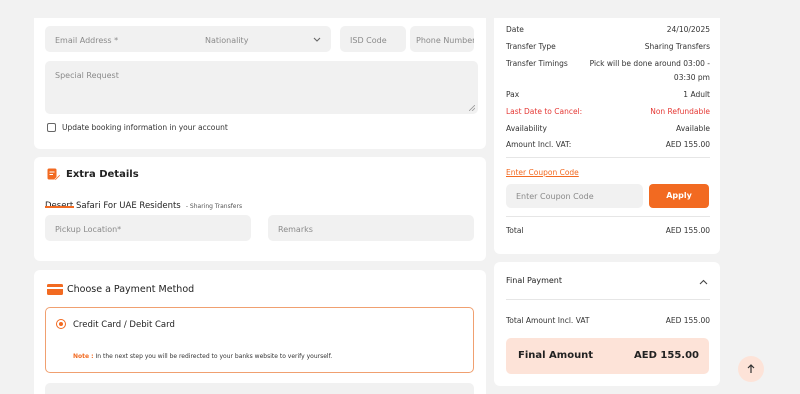  What do you see at coordinates (534, 280) in the screenshot?
I see `final-payment-heading: Final Payment` at bounding box center [534, 280].